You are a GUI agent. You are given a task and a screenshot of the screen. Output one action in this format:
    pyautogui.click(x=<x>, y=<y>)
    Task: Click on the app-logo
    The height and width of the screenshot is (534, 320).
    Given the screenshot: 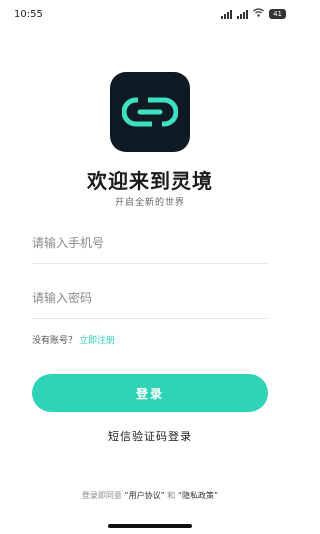 What is the action you would take?
    pyautogui.click(x=150, y=112)
    